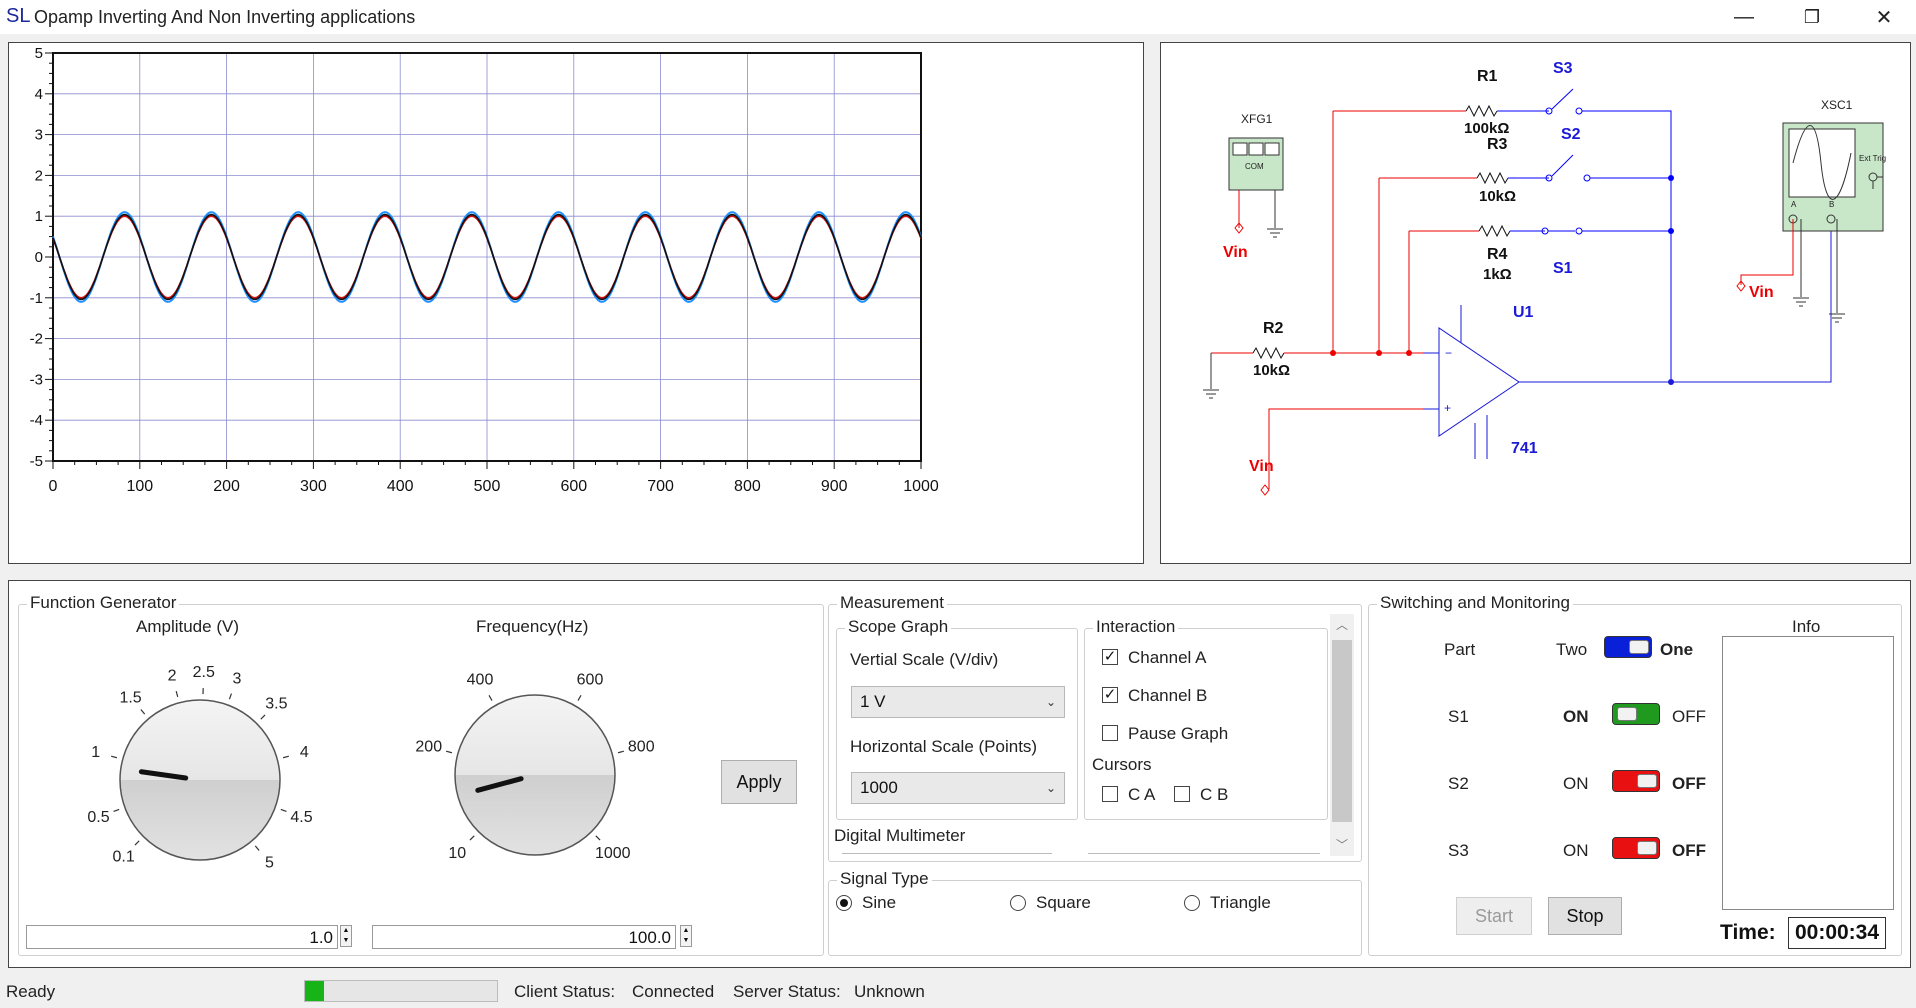 The width and height of the screenshot is (1916, 1008). What do you see at coordinates (879, 902) in the screenshot?
I see `sine-label: Sine` at bounding box center [879, 902].